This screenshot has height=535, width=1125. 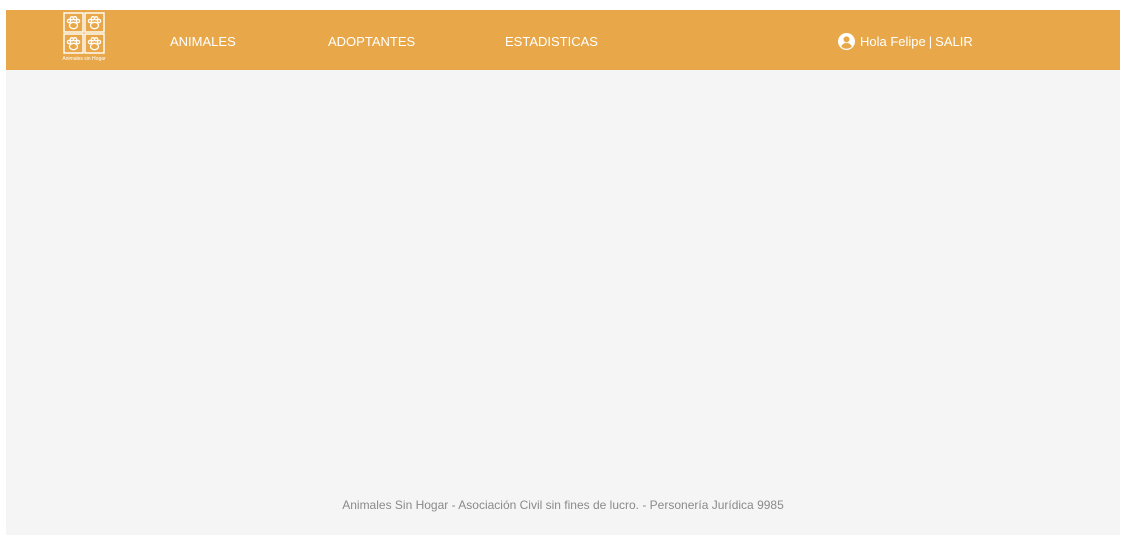 What do you see at coordinates (84, 59) in the screenshot?
I see `logo-caption: Animales sin Hogar` at bounding box center [84, 59].